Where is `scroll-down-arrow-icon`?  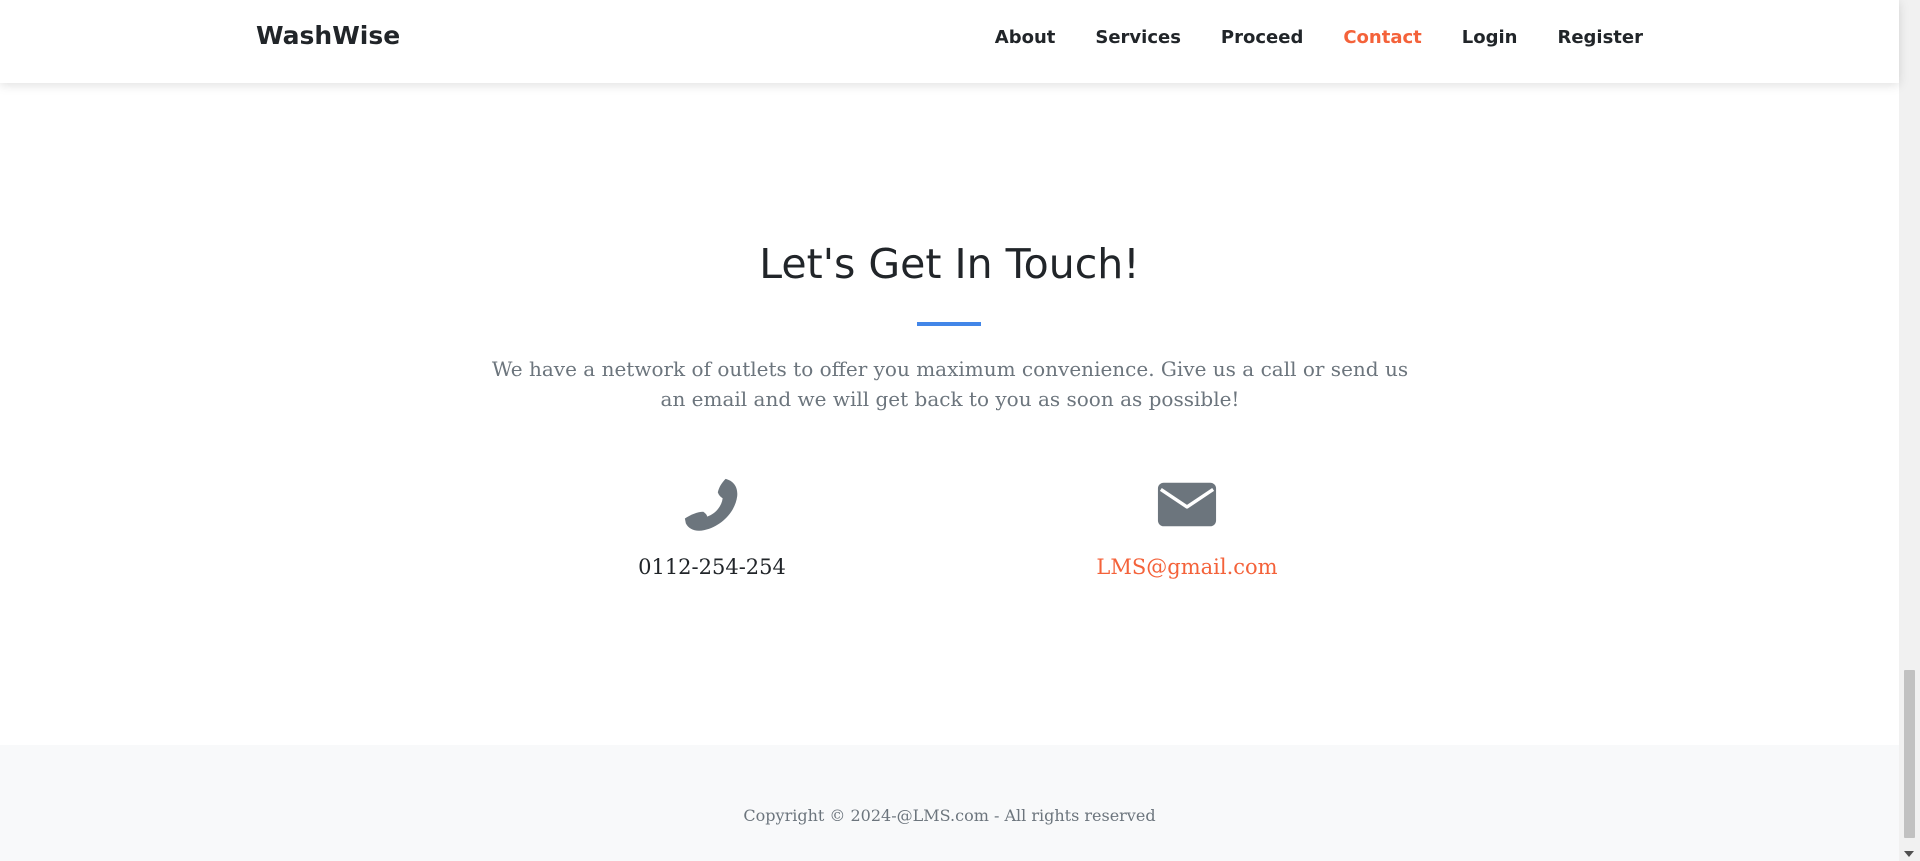 scroll-down-arrow-icon is located at coordinates (1909, 854).